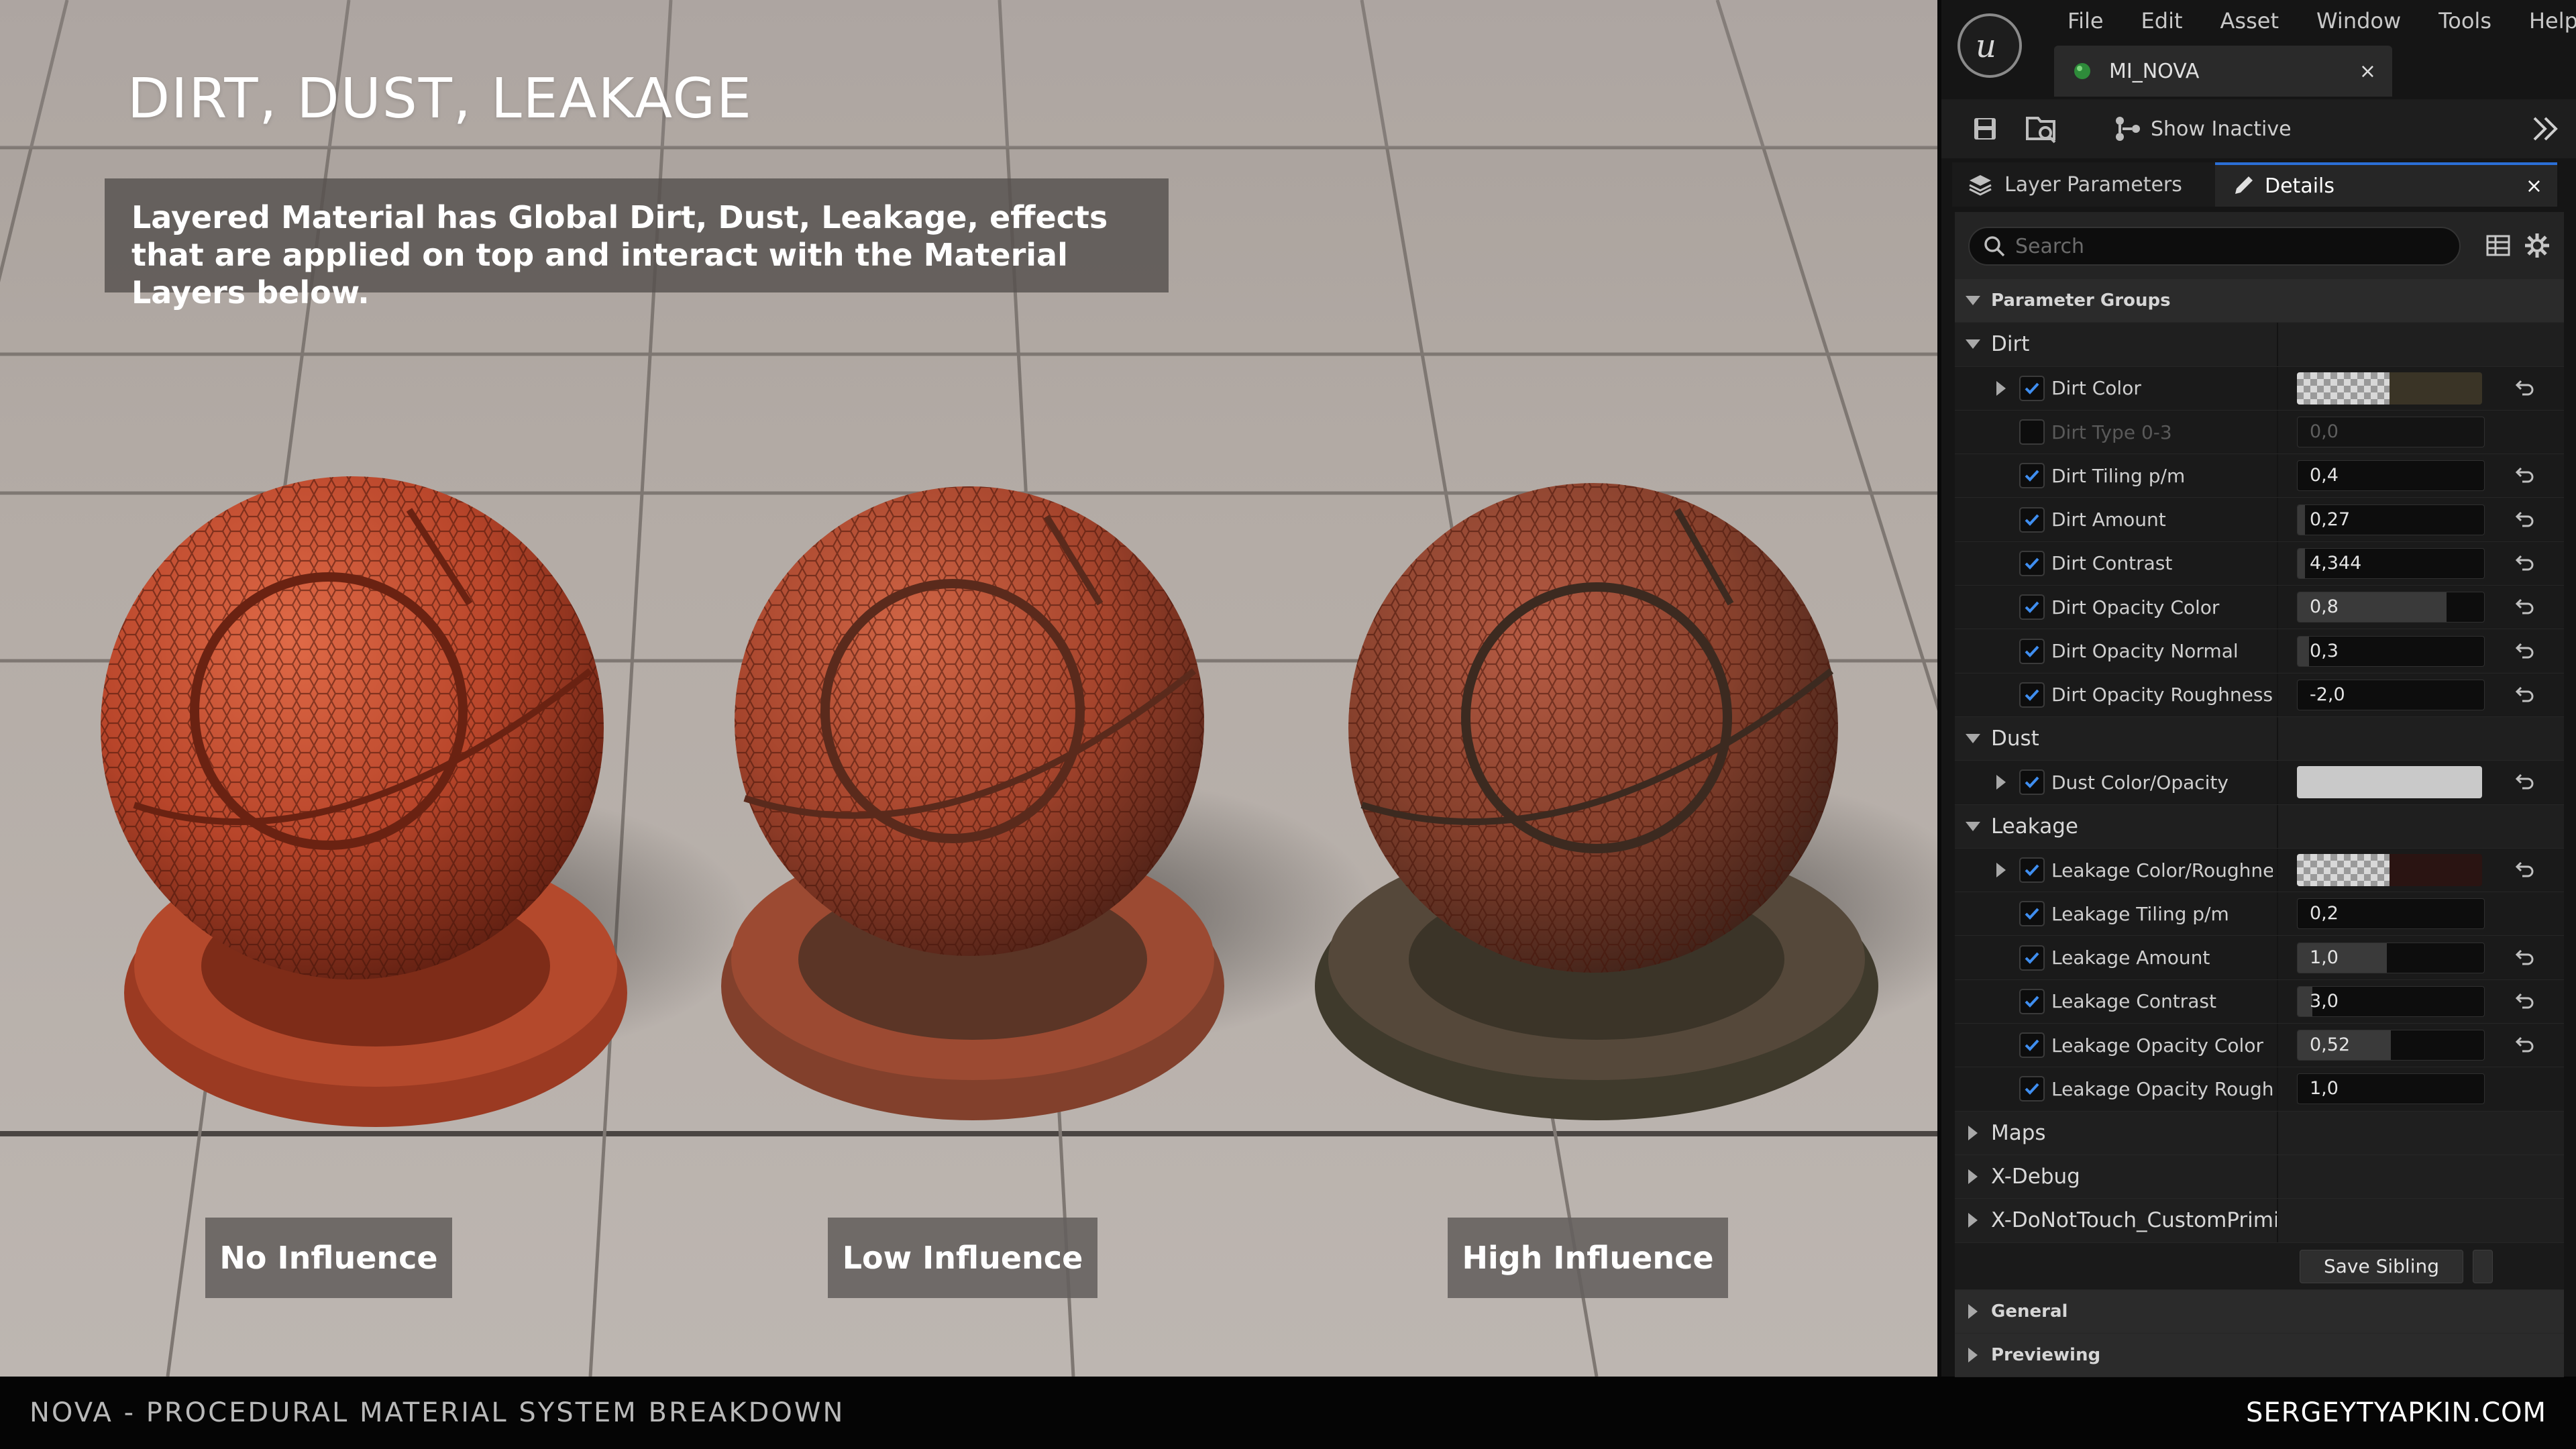 Image resolution: width=2576 pixels, height=1449 pixels. Describe the element at coordinates (2391, 914) in the screenshot. I see `number-field: 0,2` at that location.